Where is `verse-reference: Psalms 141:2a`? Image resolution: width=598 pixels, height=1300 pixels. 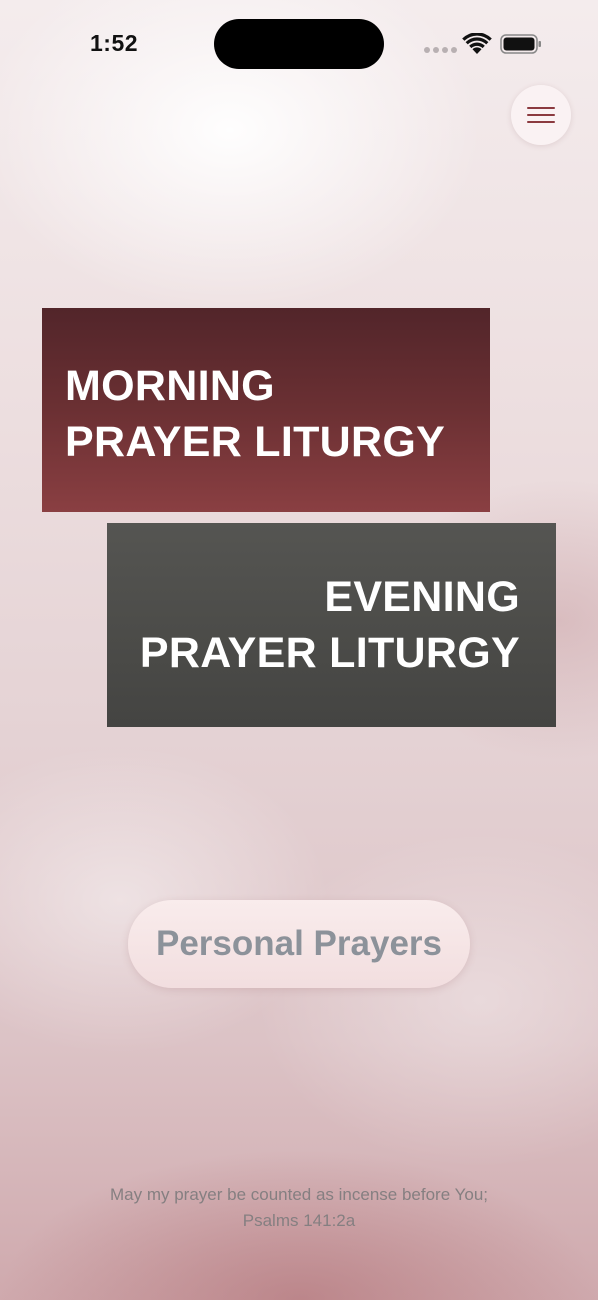 verse-reference: Psalms 141:2a is located at coordinates (299, 1220).